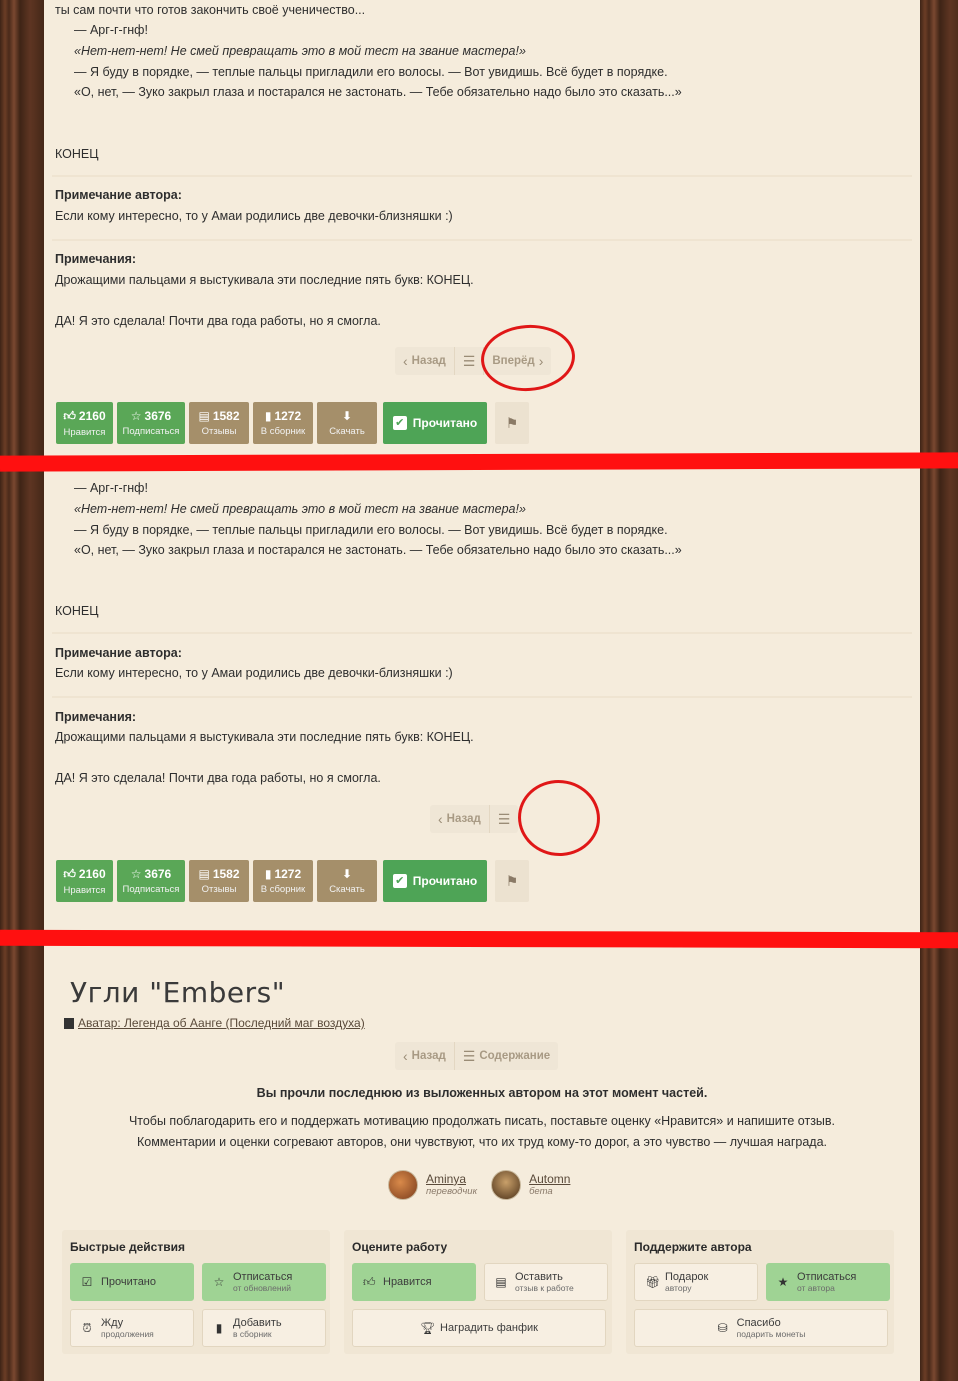 This screenshot has width=958, height=1381. I want to click on card-title: Быстрые действия, so click(127, 1247).